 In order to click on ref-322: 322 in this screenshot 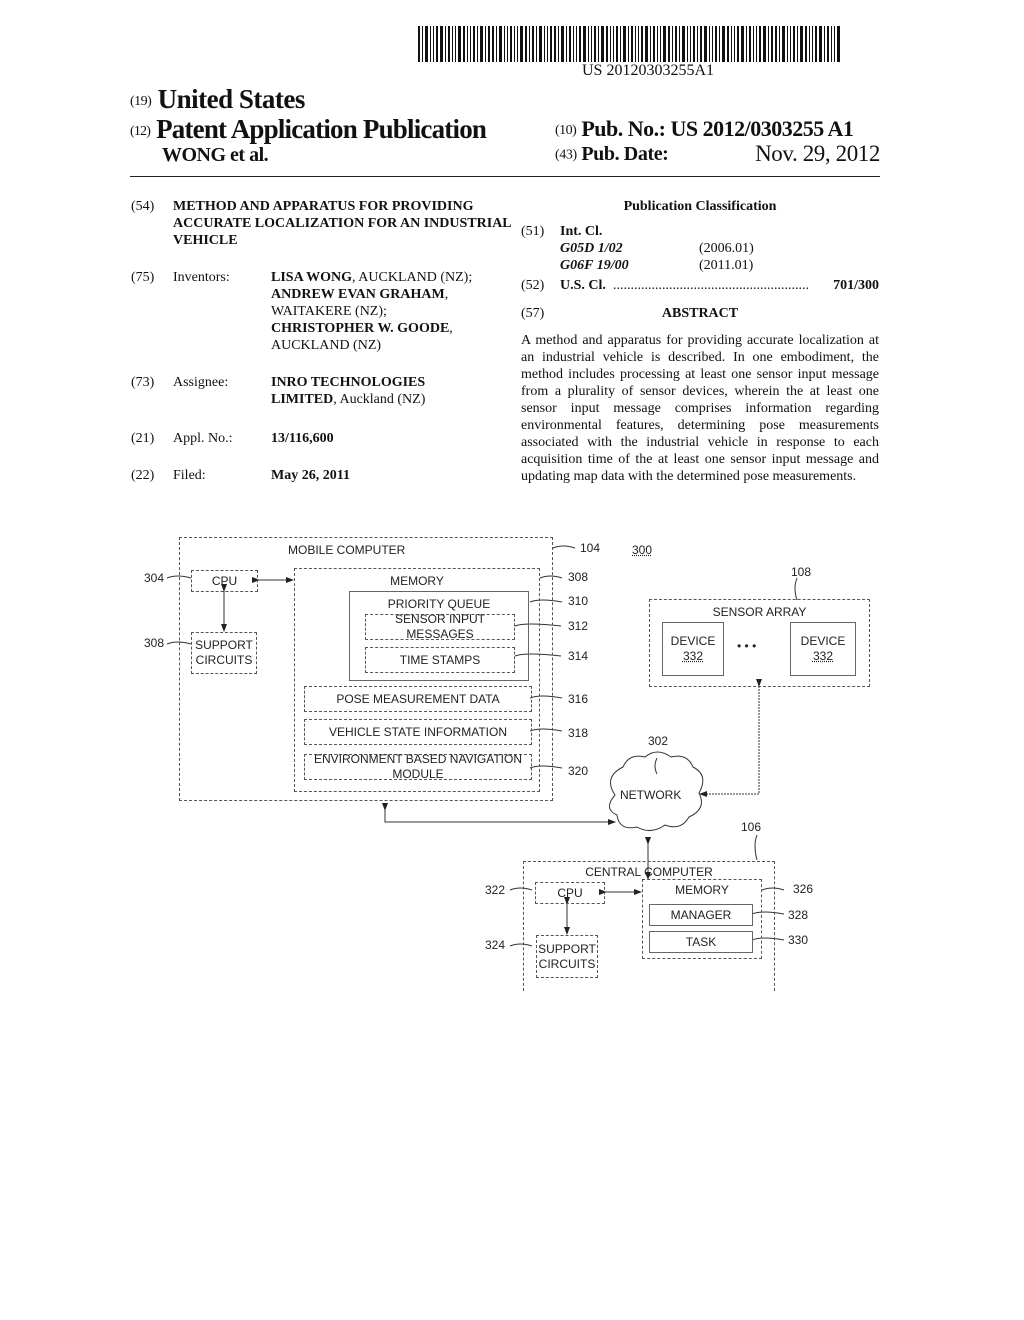, I will do `click(495, 890)`.